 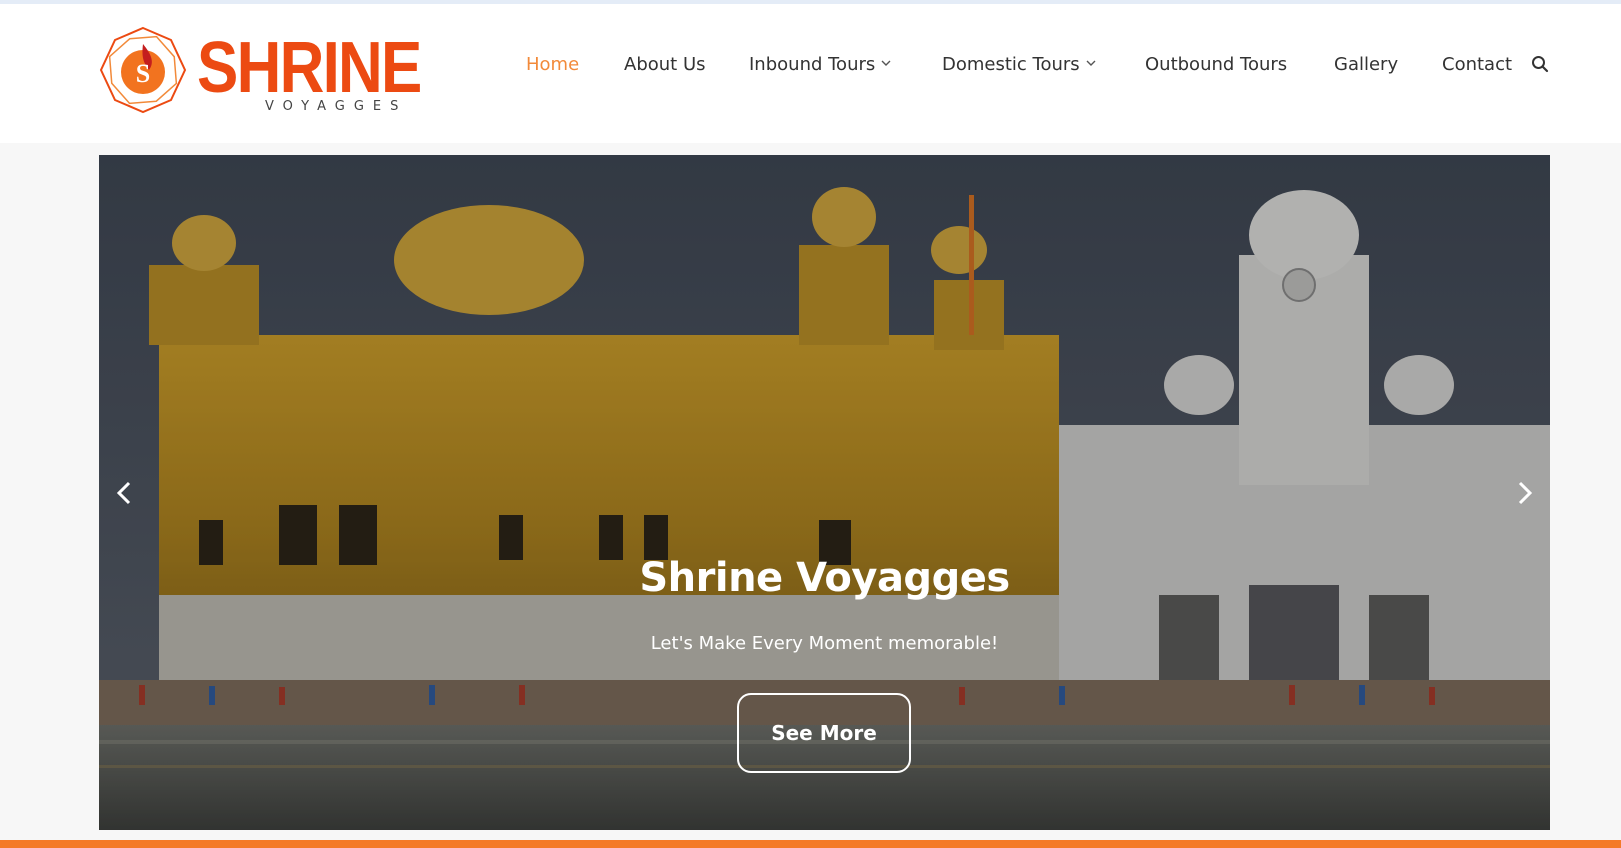 What do you see at coordinates (1540, 64) in the screenshot?
I see `search-icon` at bounding box center [1540, 64].